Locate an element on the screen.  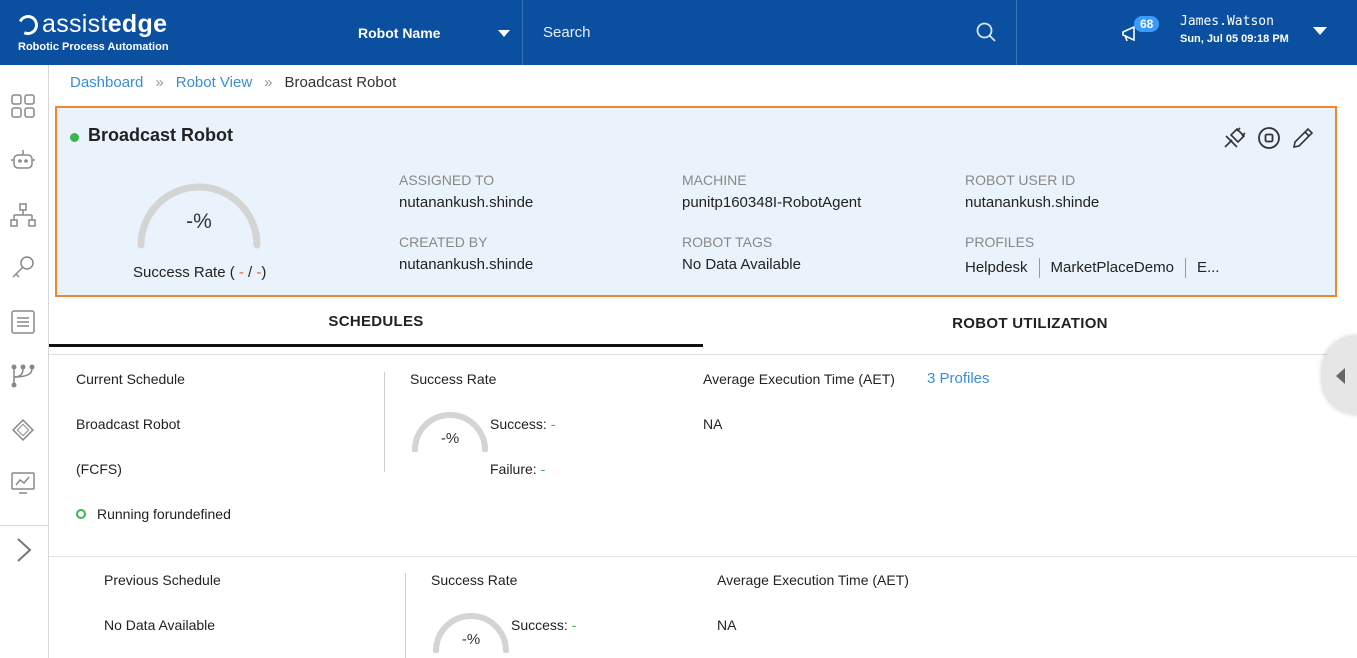
search-icon is located at coordinates (986, 32).